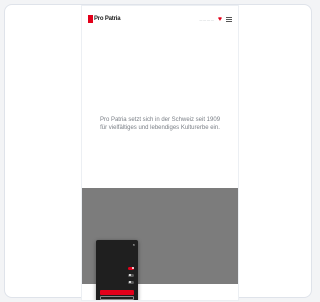 This screenshot has height=302, width=320. I want to click on header-nav-text: — — — —, so click(206, 20).